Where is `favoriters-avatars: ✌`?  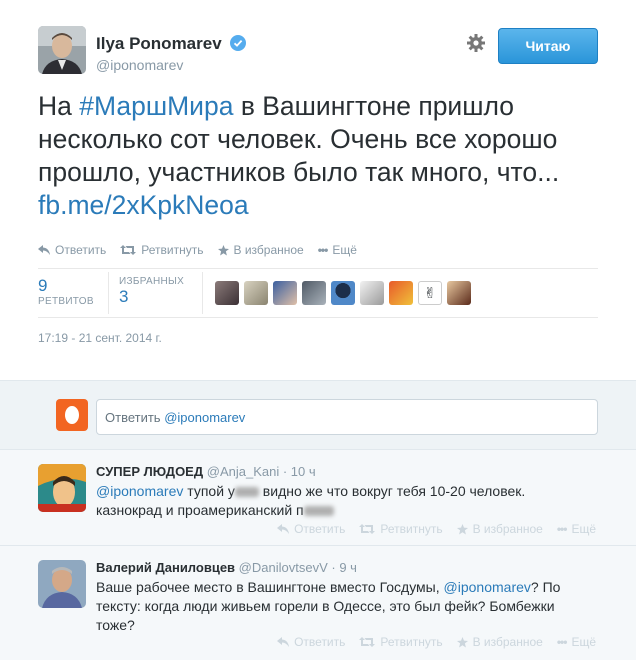
favoriters-avatars: ✌ is located at coordinates (343, 293).